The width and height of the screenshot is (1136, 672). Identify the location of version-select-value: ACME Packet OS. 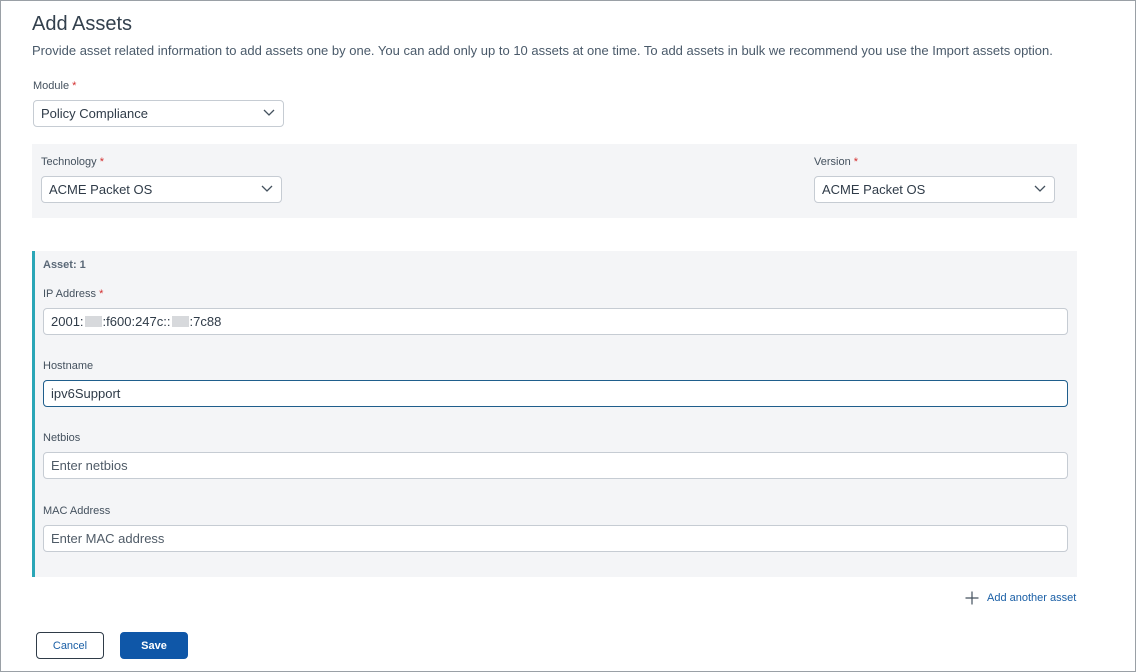
(874, 189).